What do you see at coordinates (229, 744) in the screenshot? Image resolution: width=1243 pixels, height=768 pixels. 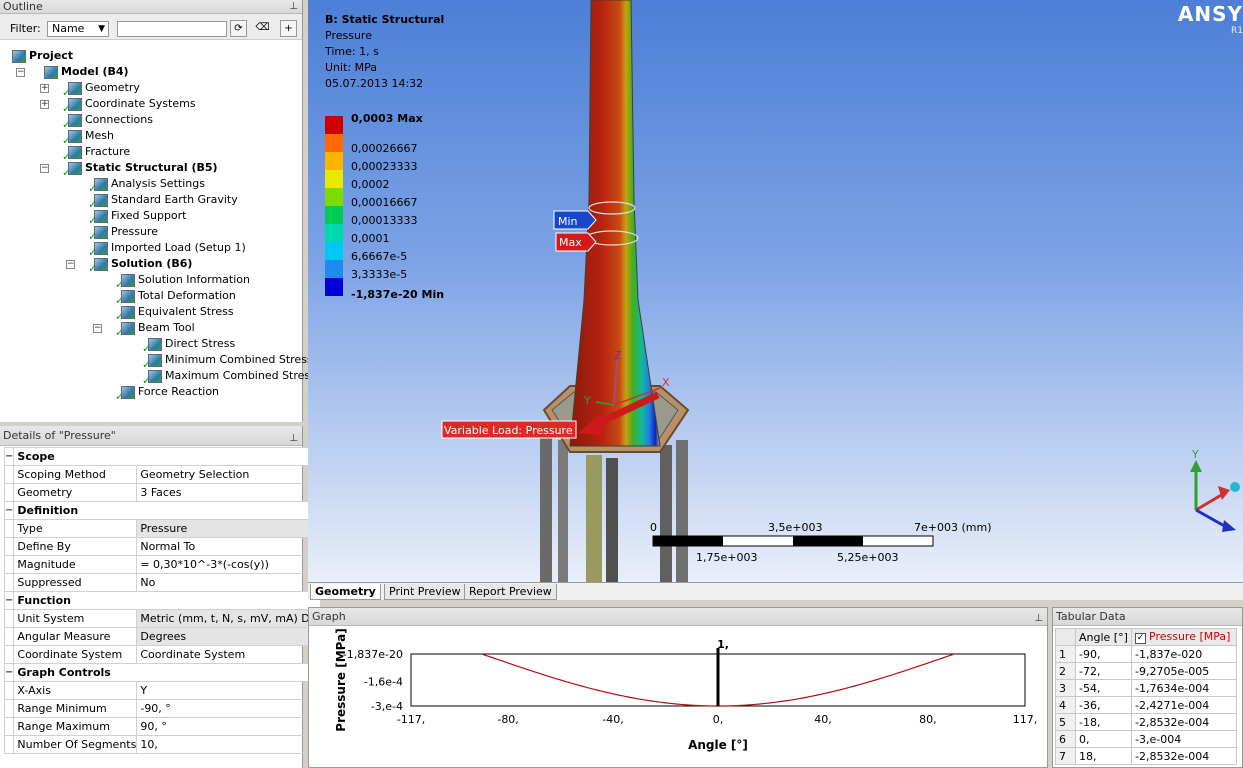 I see `details-value: 10,` at bounding box center [229, 744].